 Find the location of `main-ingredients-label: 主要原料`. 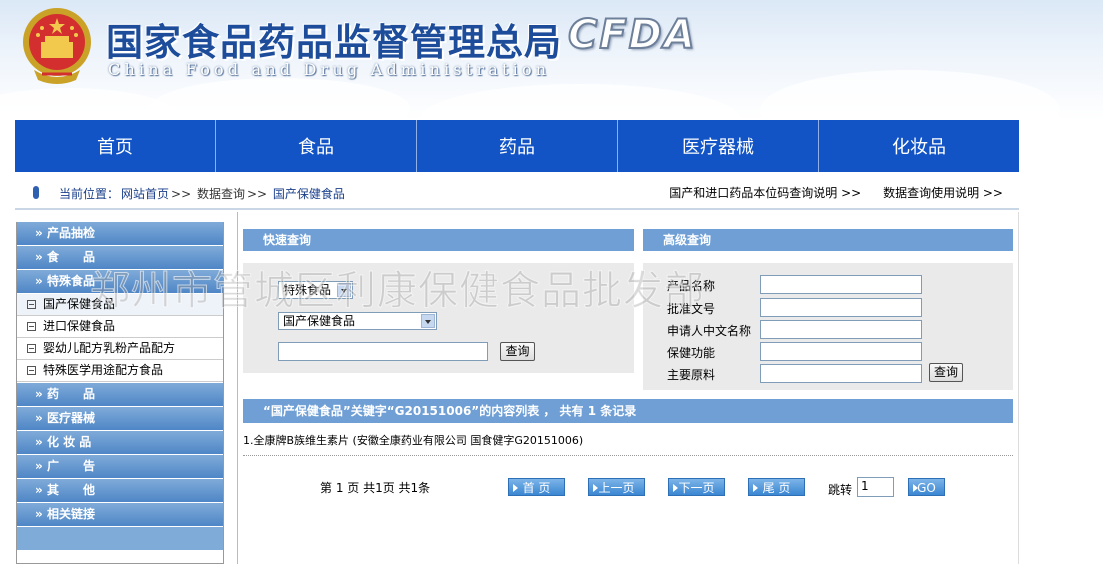

main-ingredients-label: 主要原料 is located at coordinates (691, 375).